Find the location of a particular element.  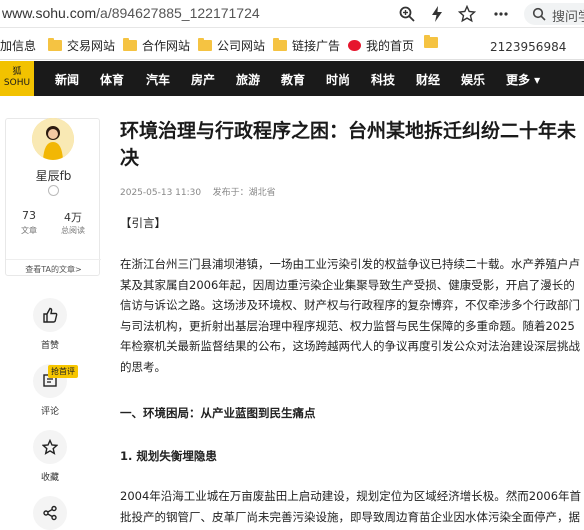

articles-label: 文章 is located at coordinates (29, 230).